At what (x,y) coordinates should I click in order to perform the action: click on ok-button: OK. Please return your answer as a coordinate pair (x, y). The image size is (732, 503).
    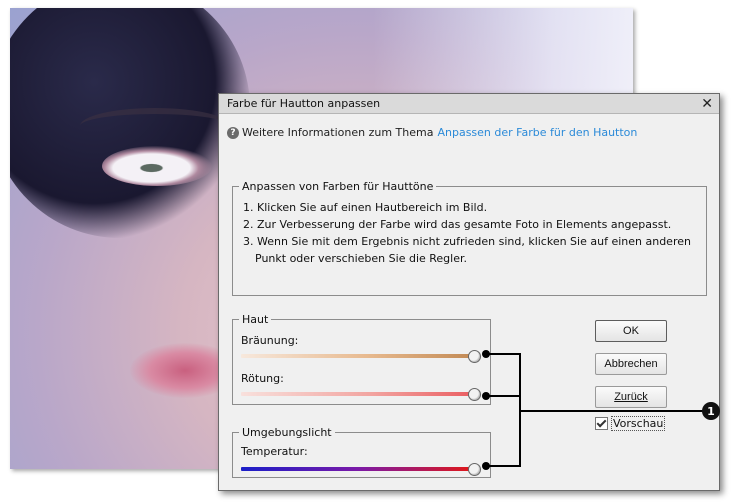
    Looking at the image, I should click on (631, 331).